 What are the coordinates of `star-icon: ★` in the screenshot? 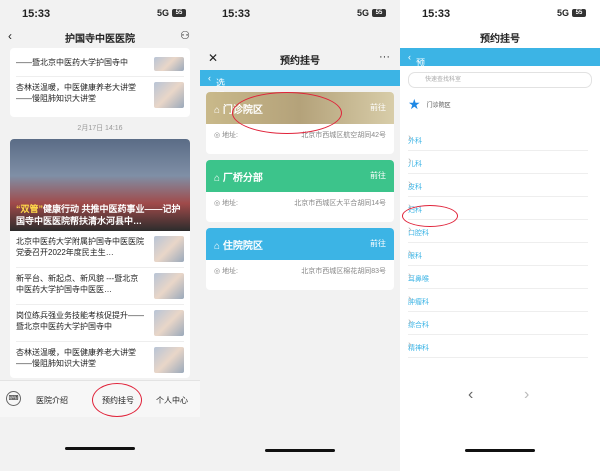 It's located at (414, 104).